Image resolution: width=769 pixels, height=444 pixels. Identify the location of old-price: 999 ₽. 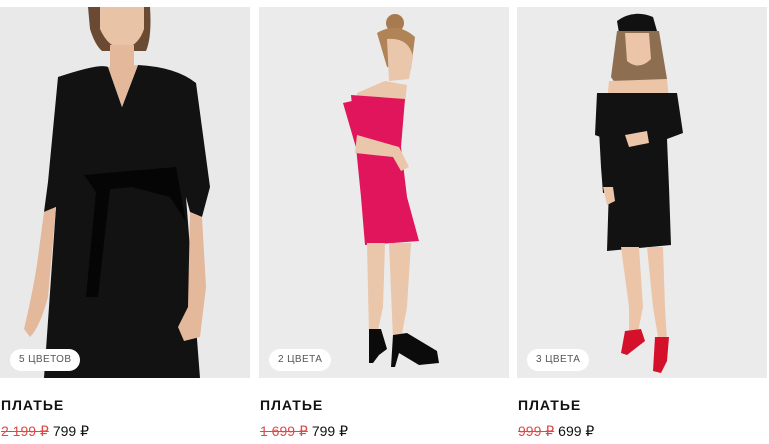
(536, 431).